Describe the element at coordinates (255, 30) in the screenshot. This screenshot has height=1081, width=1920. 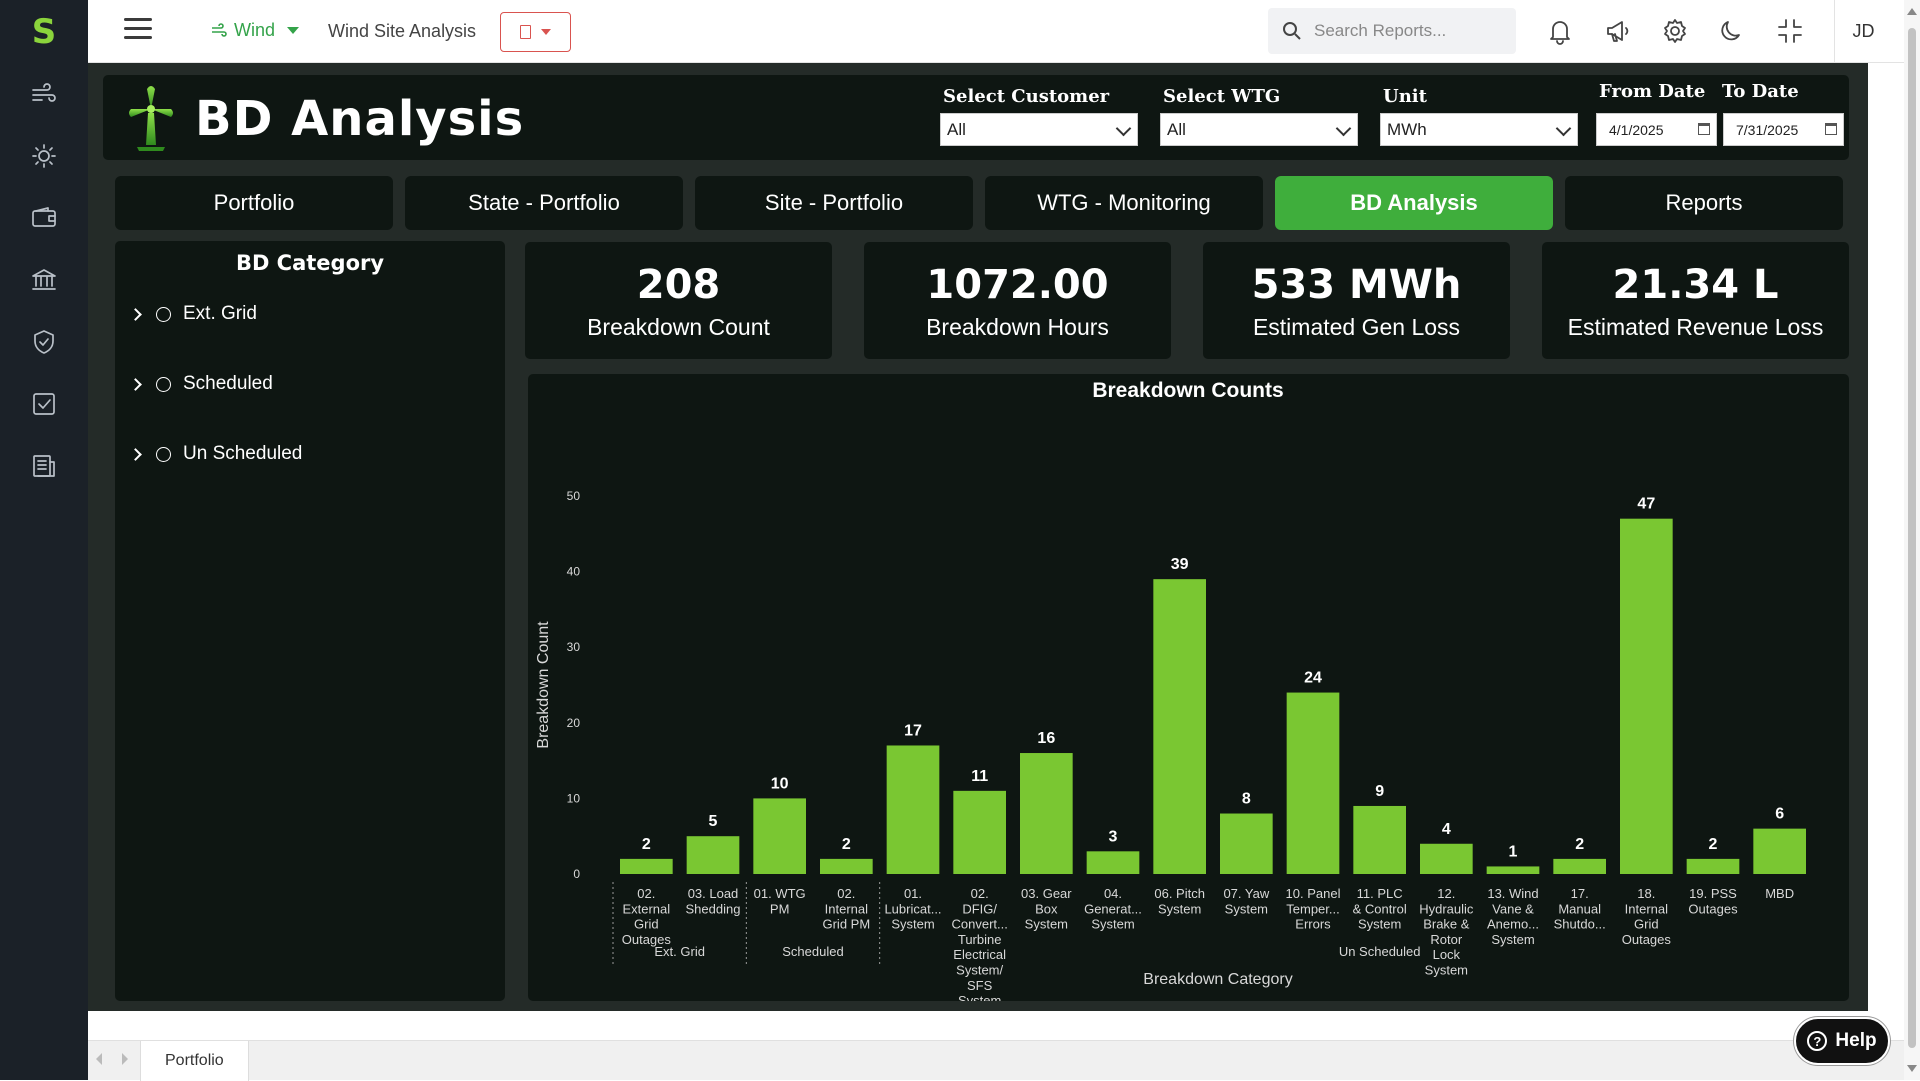
I see `module-selector: Wind` at that location.